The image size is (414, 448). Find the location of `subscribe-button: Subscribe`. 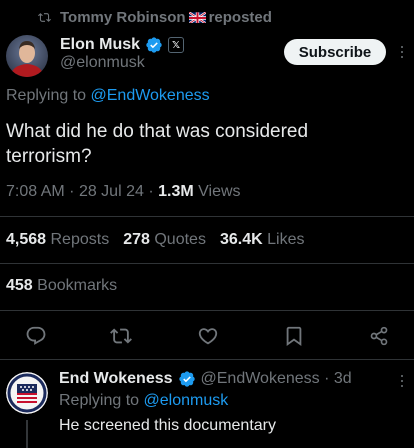

subscribe-button: Subscribe is located at coordinates (335, 52).